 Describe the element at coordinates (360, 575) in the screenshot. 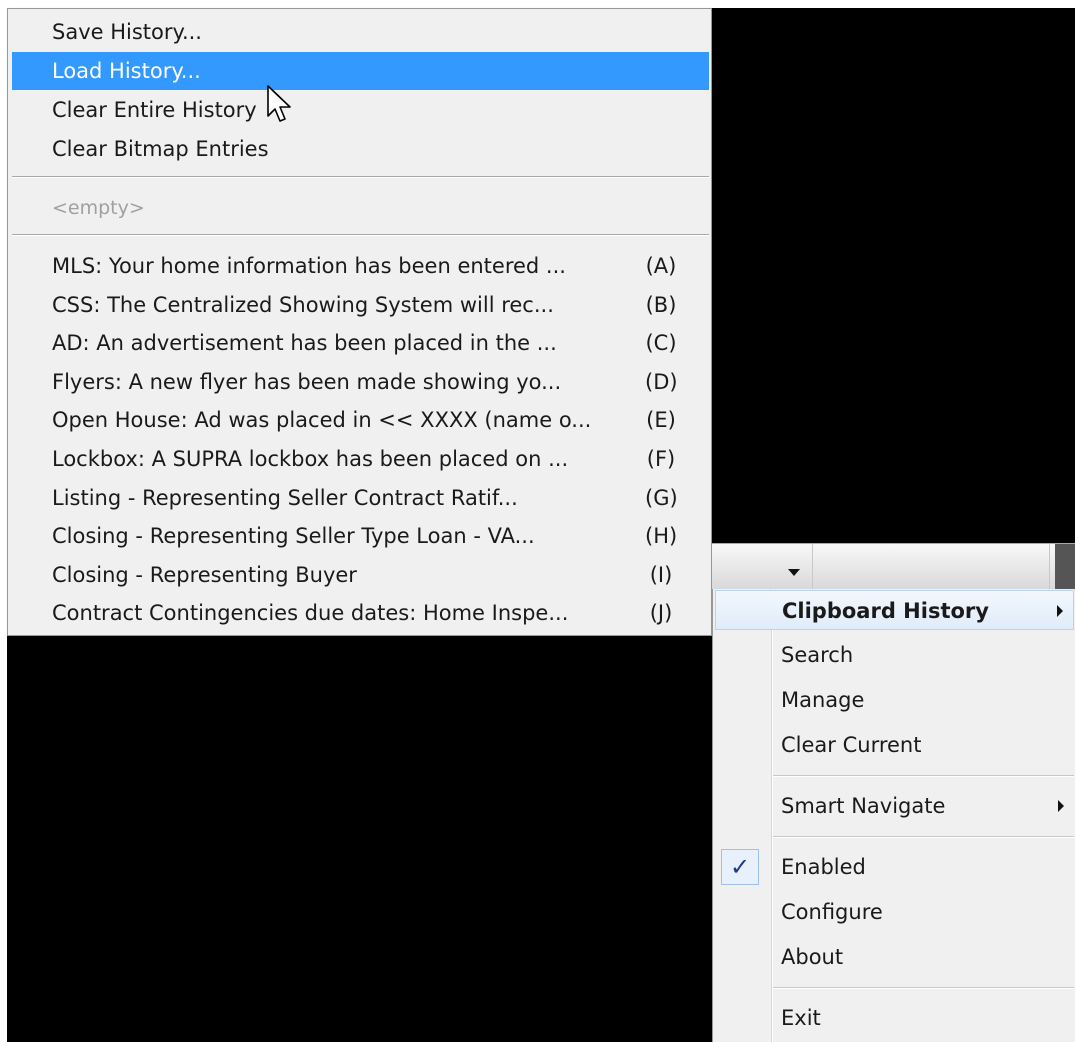

I see `history-entry-i: Closing - Representing Buyer (I)` at that location.